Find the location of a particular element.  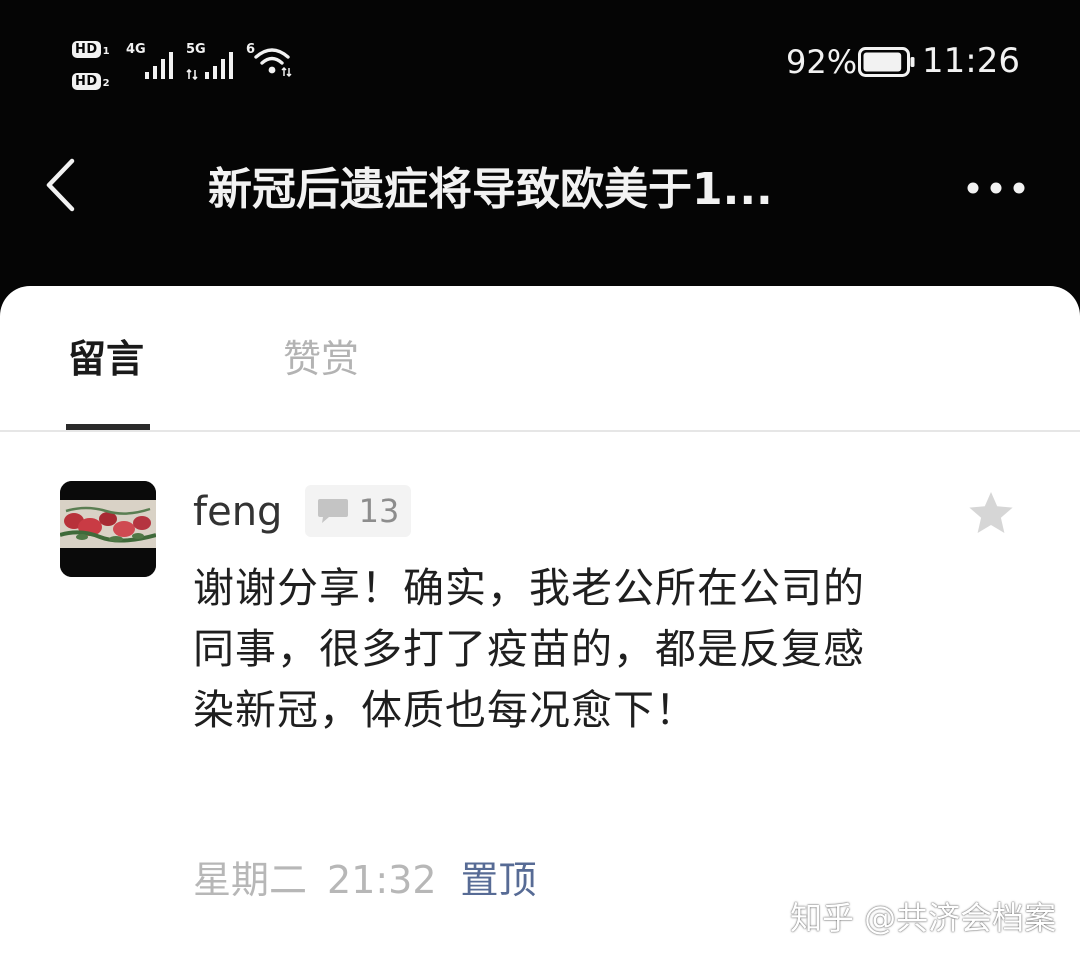

chevron-left-icon is located at coordinates (60, 185).